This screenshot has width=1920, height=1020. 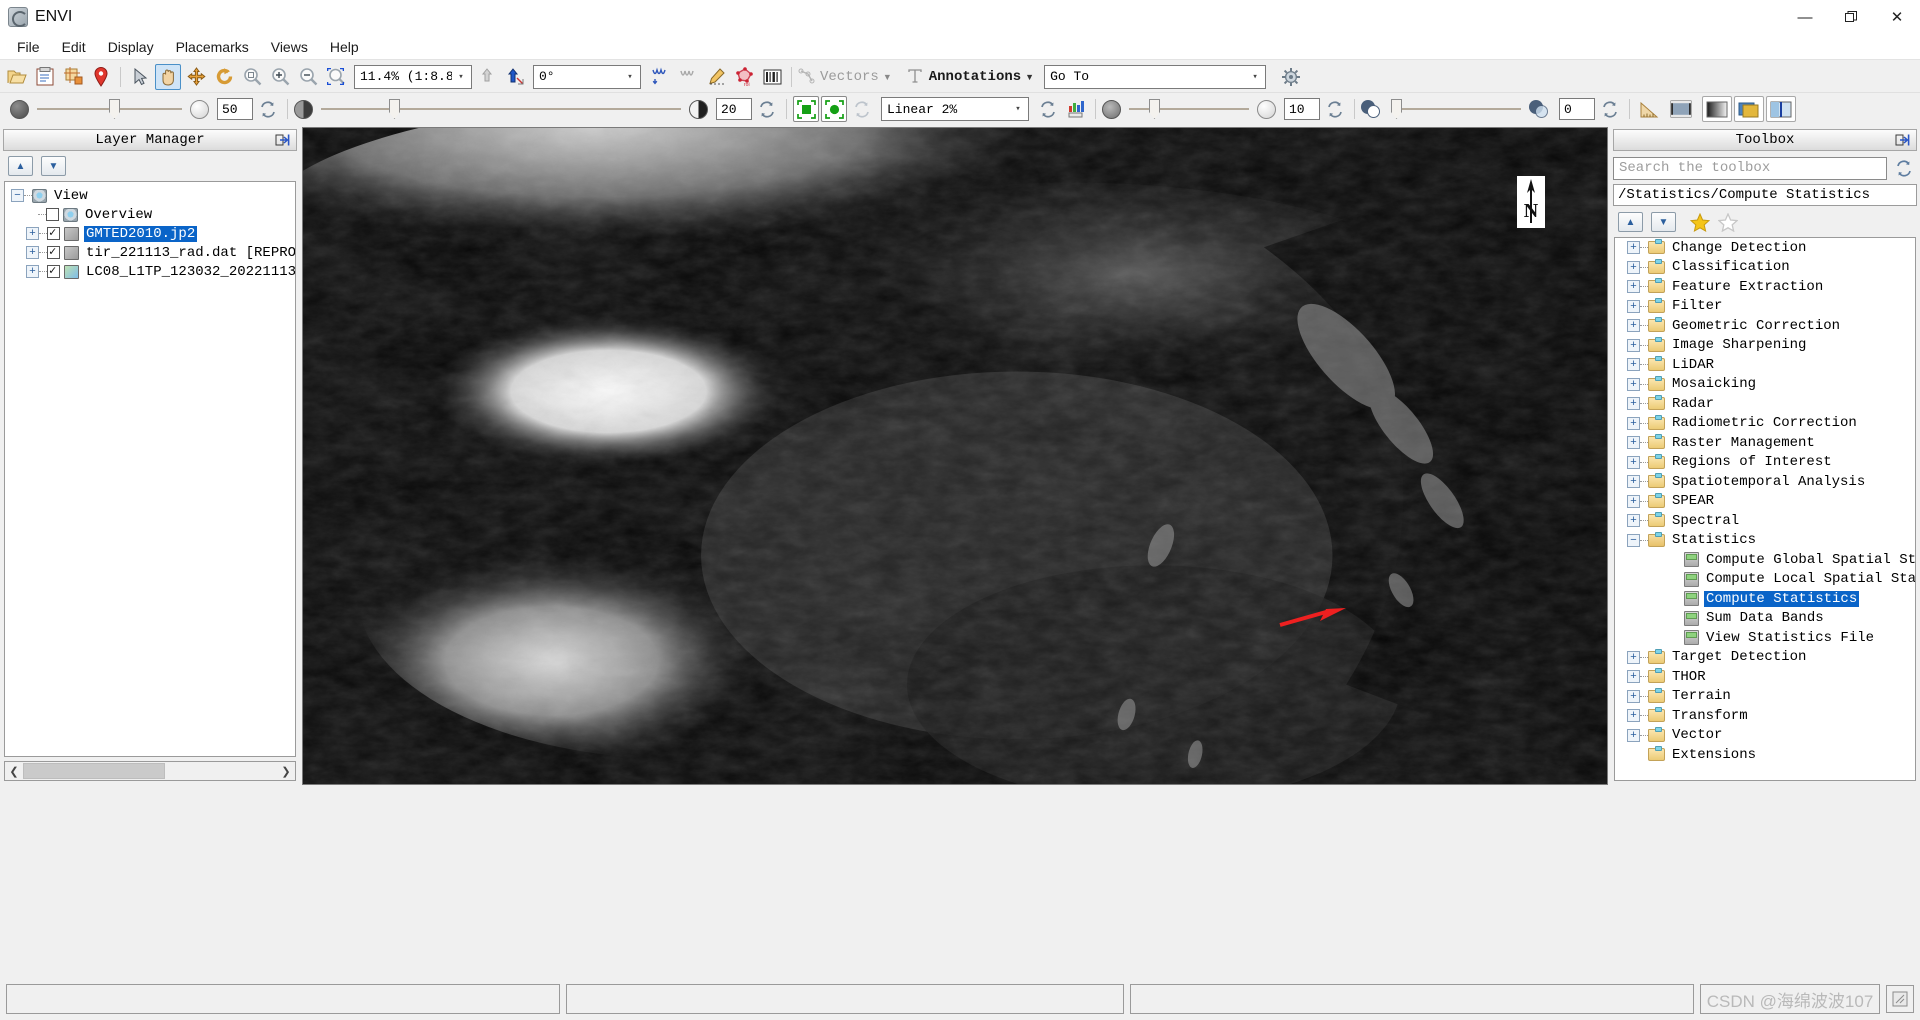 I want to click on star-outline-icon, so click(x=1728, y=222).